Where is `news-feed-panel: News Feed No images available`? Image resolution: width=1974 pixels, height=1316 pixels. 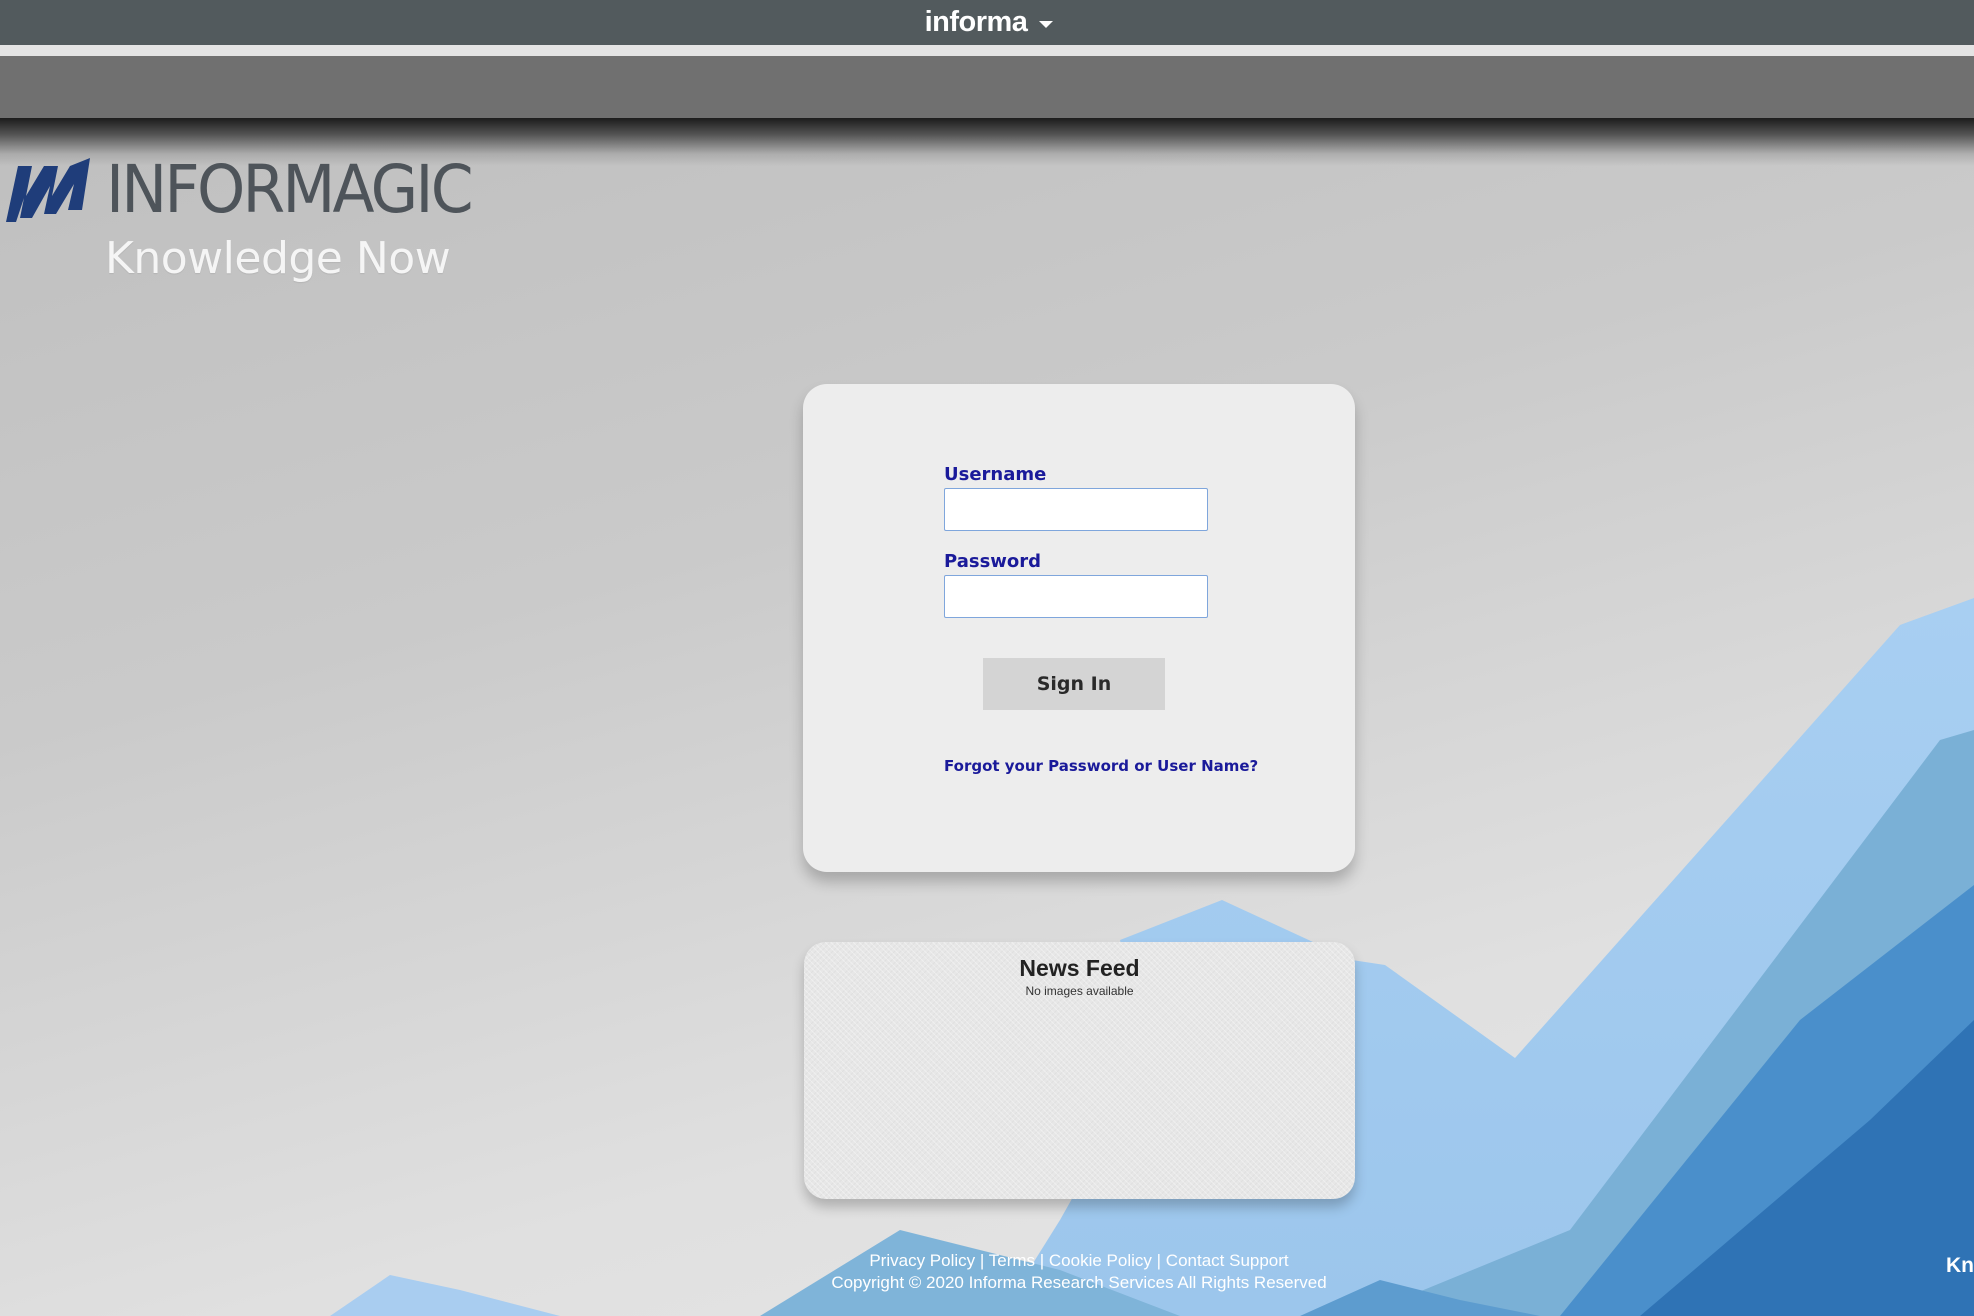
news-feed-panel: News Feed No images available is located at coordinates (1079, 1070).